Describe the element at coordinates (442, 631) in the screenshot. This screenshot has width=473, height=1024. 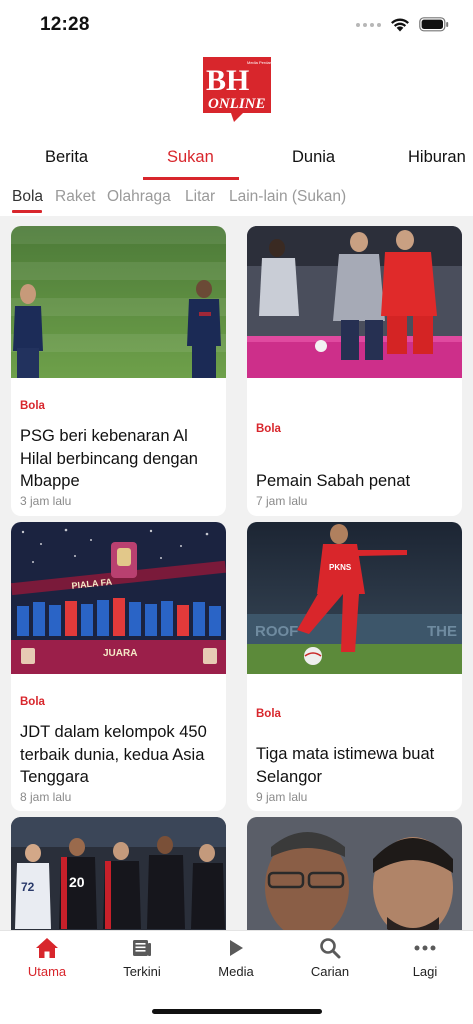
I see `stadium-sign-text: THE` at that location.